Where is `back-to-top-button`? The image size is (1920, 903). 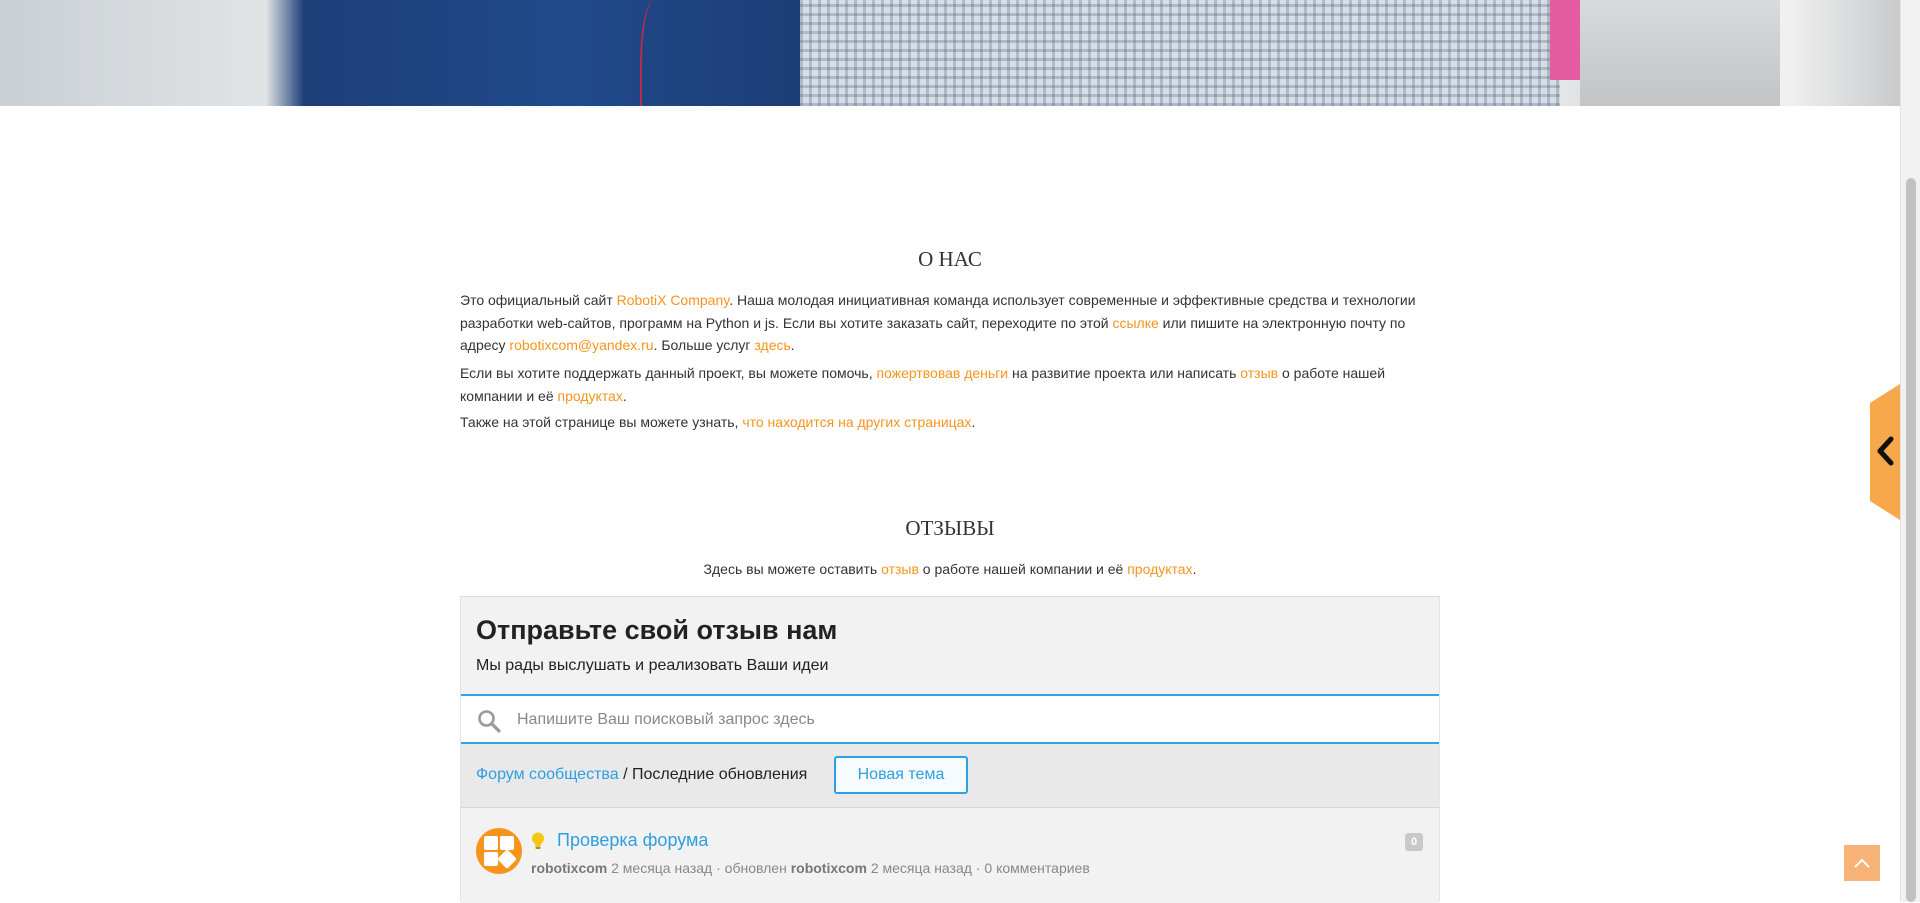 back-to-top-button is located at coordinates (1862, 863).